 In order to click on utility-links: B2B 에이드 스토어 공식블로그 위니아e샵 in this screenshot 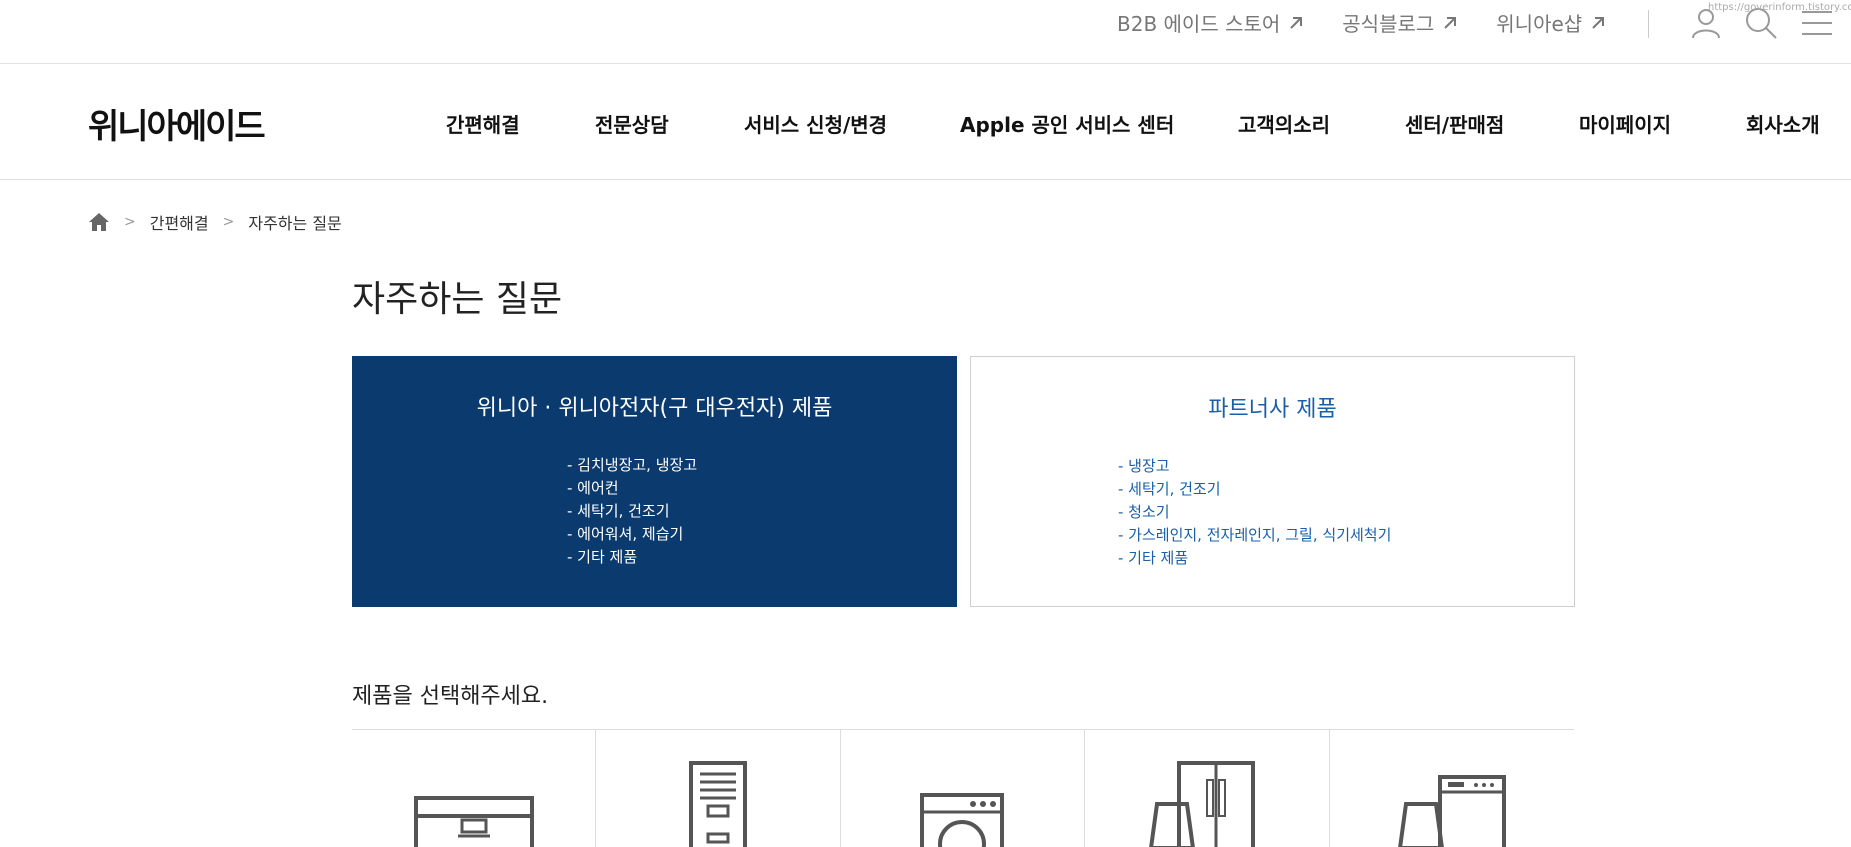, I will do `click(1380, 22)`.